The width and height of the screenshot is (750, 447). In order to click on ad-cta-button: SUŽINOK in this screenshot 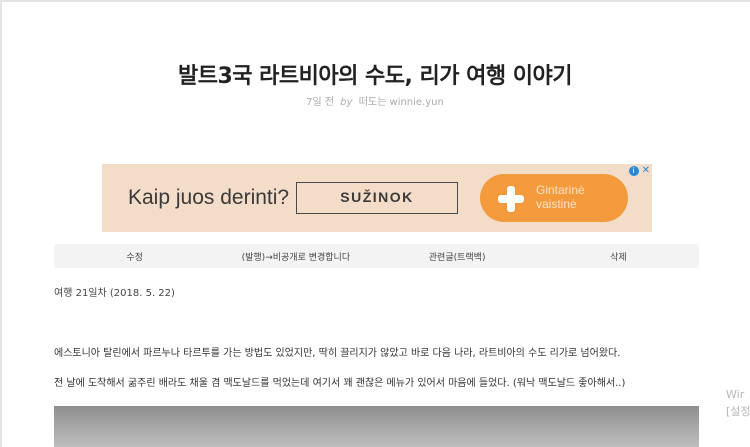, I will do `click(377, 198)`.